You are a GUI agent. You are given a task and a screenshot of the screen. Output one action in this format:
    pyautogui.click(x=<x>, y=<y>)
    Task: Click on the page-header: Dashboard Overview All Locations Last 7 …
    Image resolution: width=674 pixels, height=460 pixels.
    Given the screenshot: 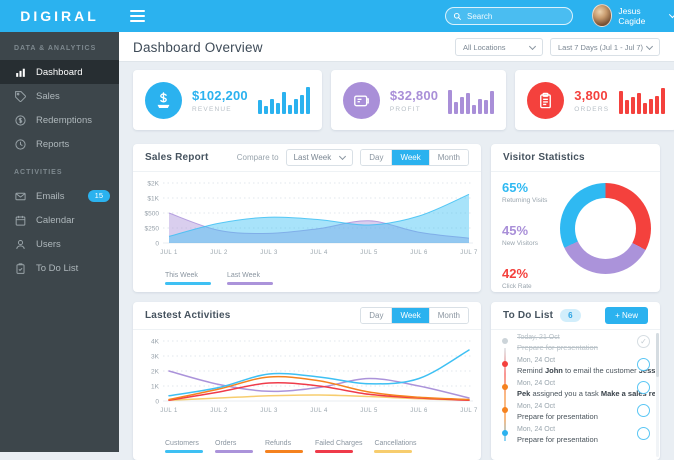 What is the action you would take?
    pyautogui.click(x=396, y=47)
    